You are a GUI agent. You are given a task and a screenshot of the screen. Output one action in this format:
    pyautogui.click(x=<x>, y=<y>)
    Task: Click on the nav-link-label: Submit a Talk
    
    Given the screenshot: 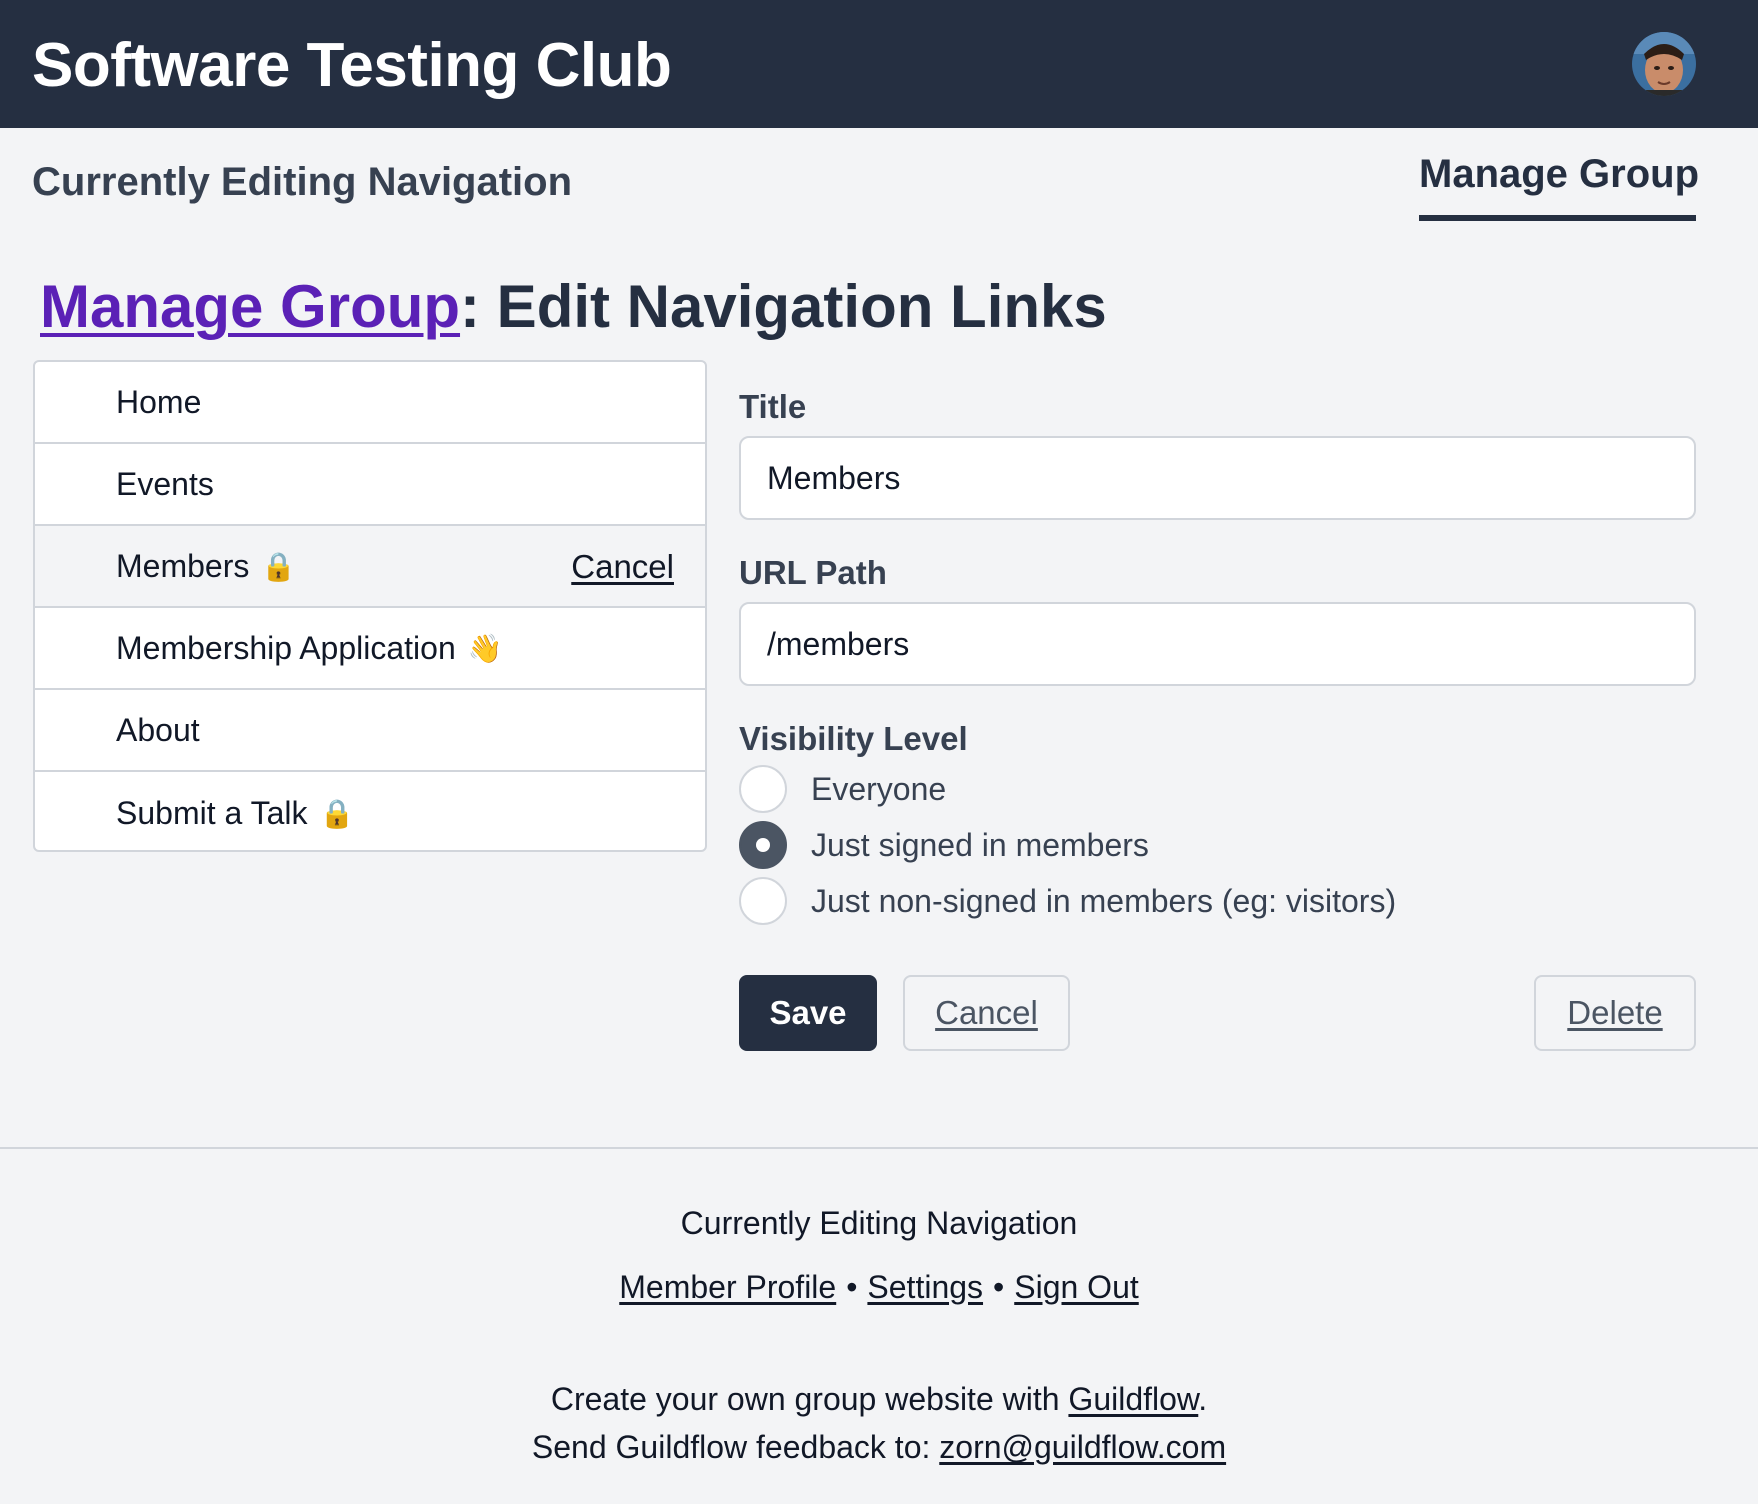 What is the action you would take?
    pyautogui.click(x=212, y=812)
    